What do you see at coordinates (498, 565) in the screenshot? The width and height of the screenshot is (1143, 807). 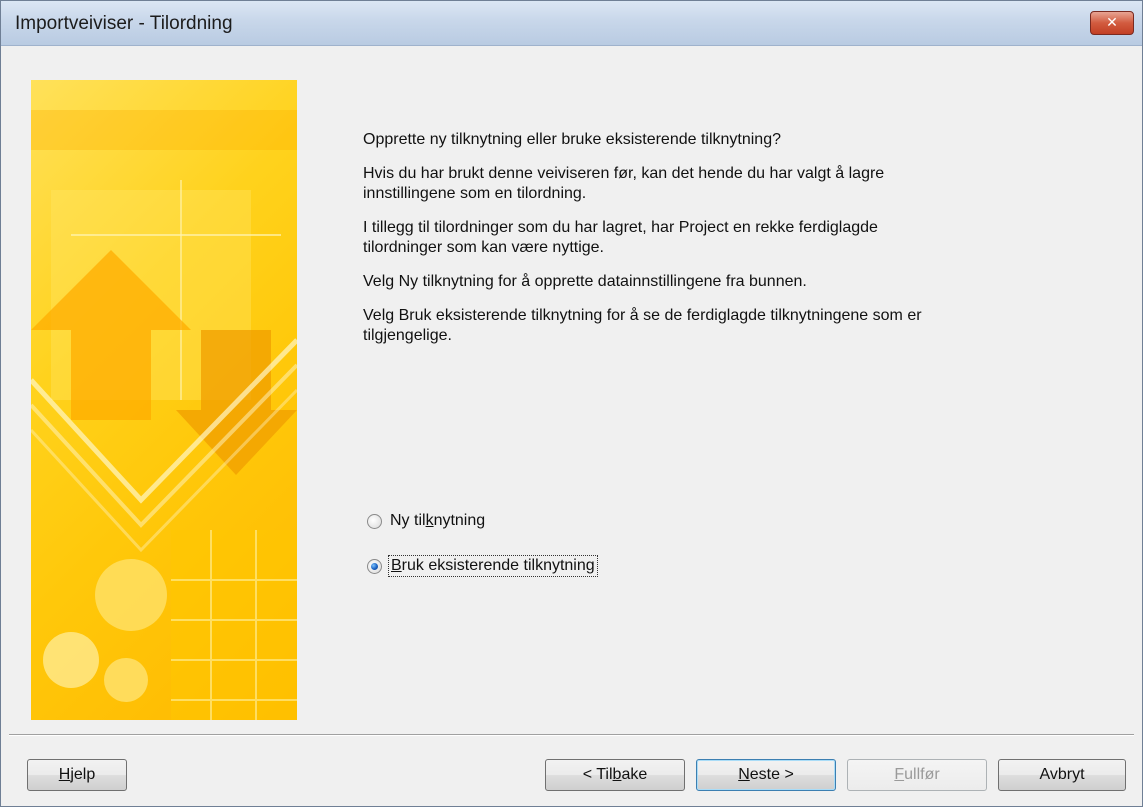 I see `label-text: ruk eksisterende tilknytning` at bounding box center [498, 565].